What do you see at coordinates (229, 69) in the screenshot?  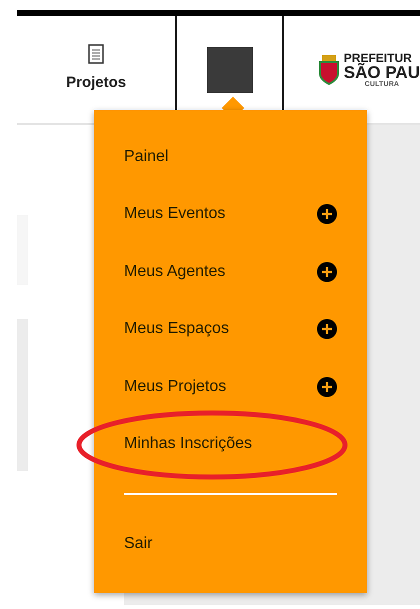 I see `avatar-photo-placeholder` at bounding box center [229, 69].